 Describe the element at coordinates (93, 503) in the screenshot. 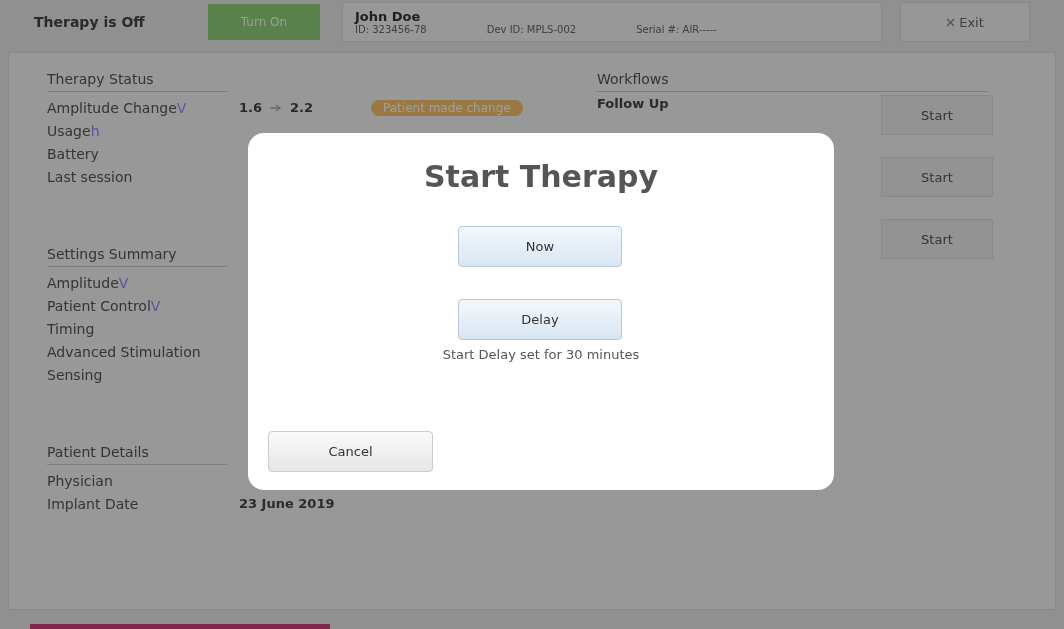

I see `row-label: Implant Date` at that location.